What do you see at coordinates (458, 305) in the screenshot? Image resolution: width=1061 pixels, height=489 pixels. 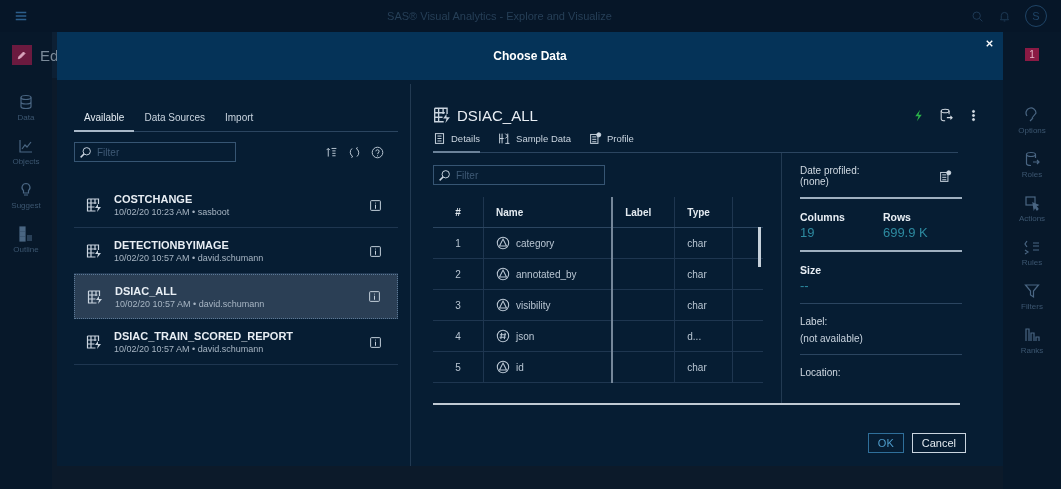 I see `table-cell: 3` at bounding box center [458, 305].